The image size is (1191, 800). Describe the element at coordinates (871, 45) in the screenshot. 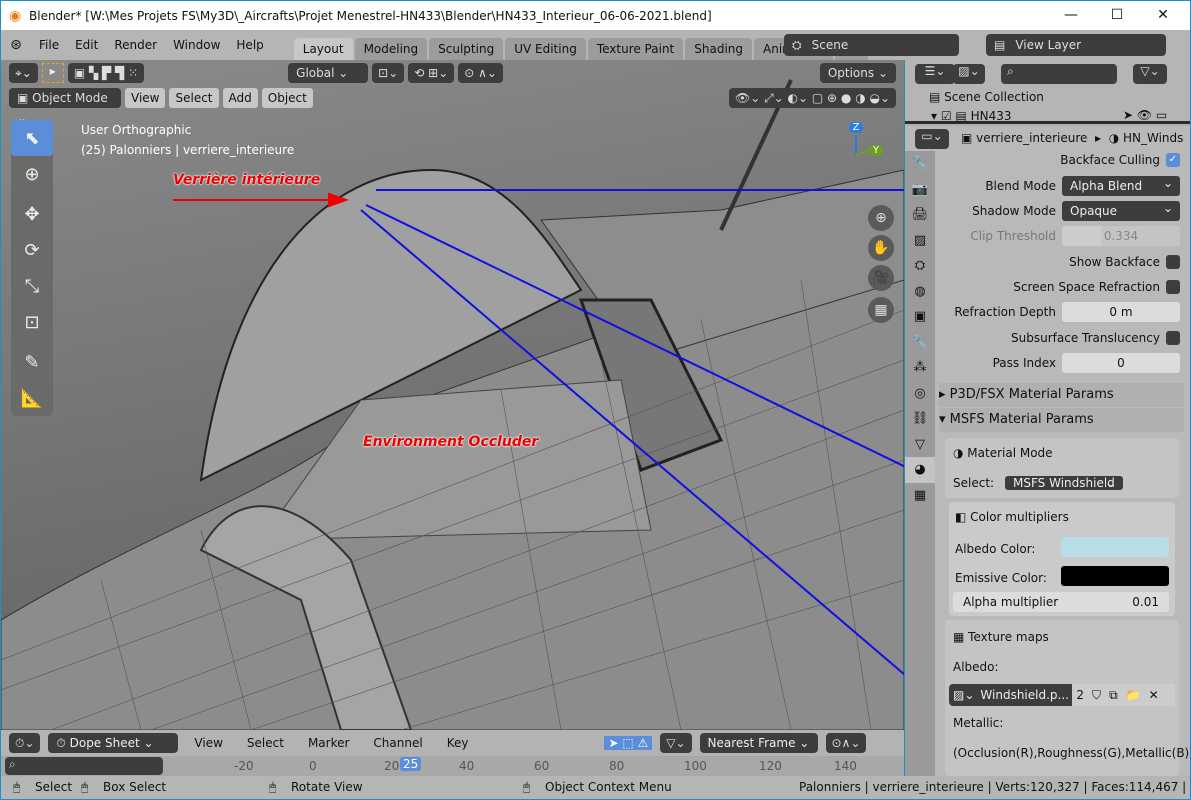

I see `scene-selector: ⛭ Scene` at that location.